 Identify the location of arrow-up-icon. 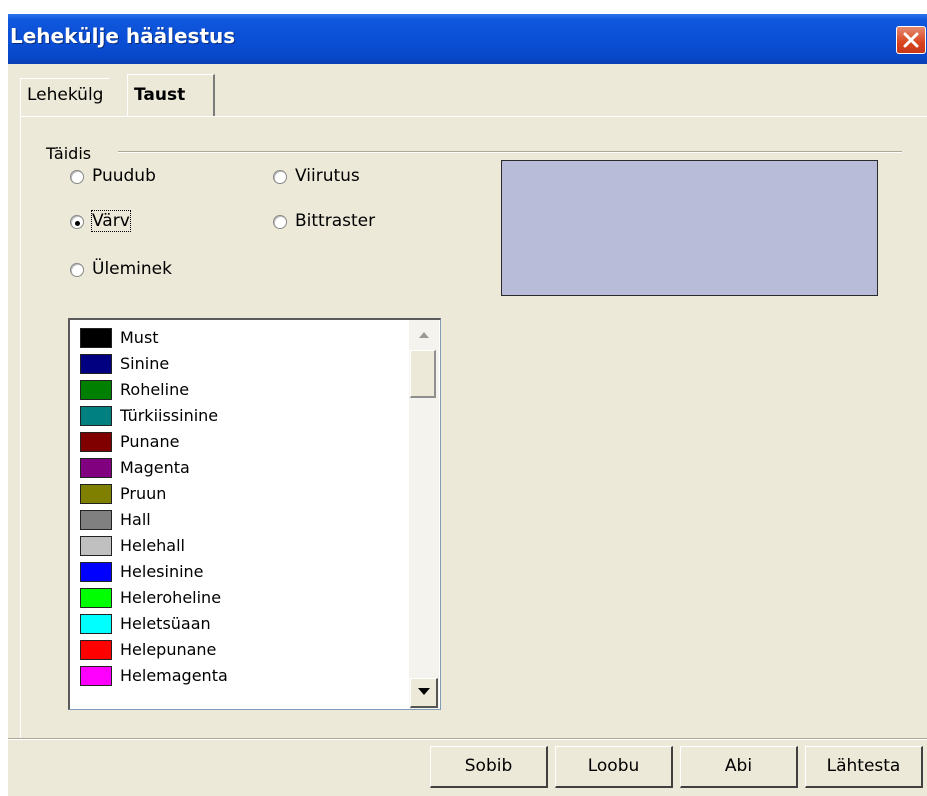
(424, 335).